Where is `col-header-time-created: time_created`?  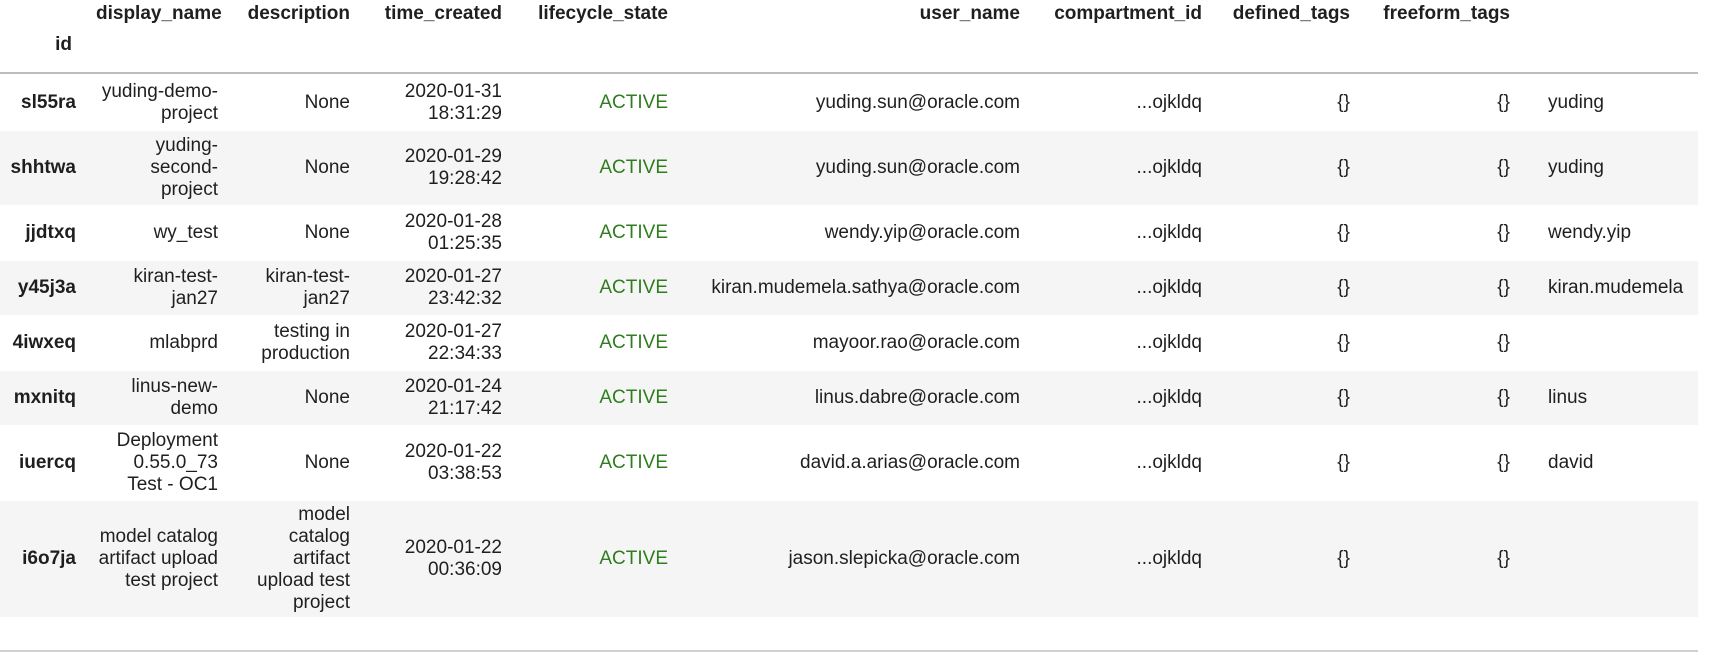
col-header-time-created: time_created is located at coordinates (443, 13).